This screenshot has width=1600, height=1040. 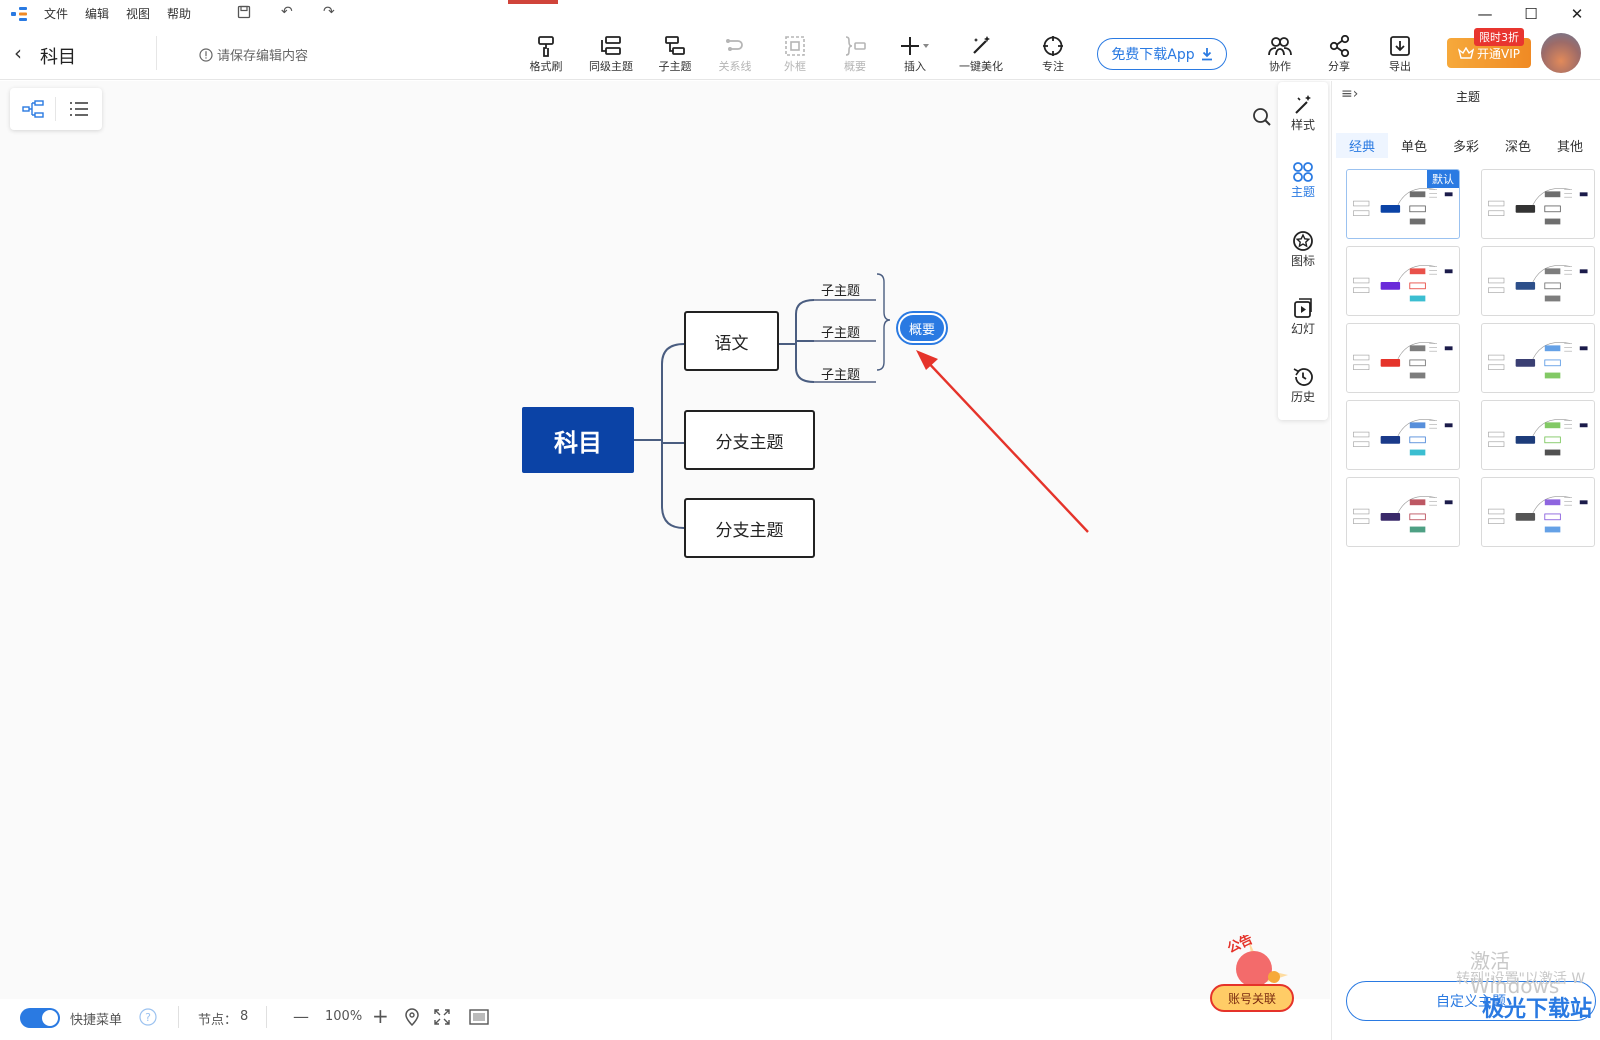 What do you see at coordinates (479, 1019) in the screenshot?
I see `minimap-icon` at bounding box center [479, 1019].